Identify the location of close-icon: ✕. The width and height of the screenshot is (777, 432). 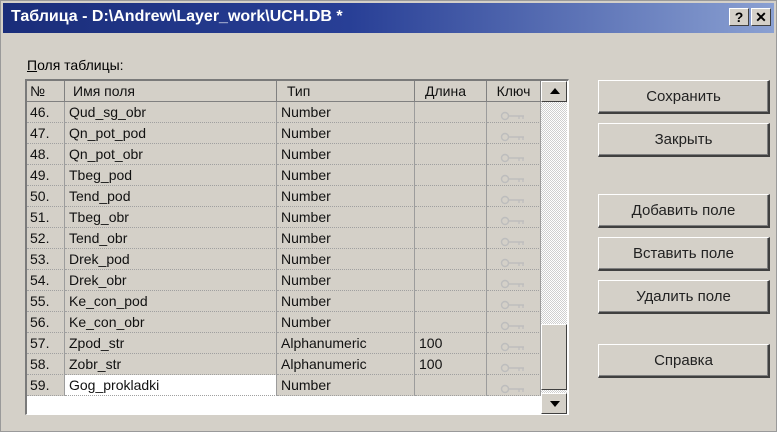
(761, 17).